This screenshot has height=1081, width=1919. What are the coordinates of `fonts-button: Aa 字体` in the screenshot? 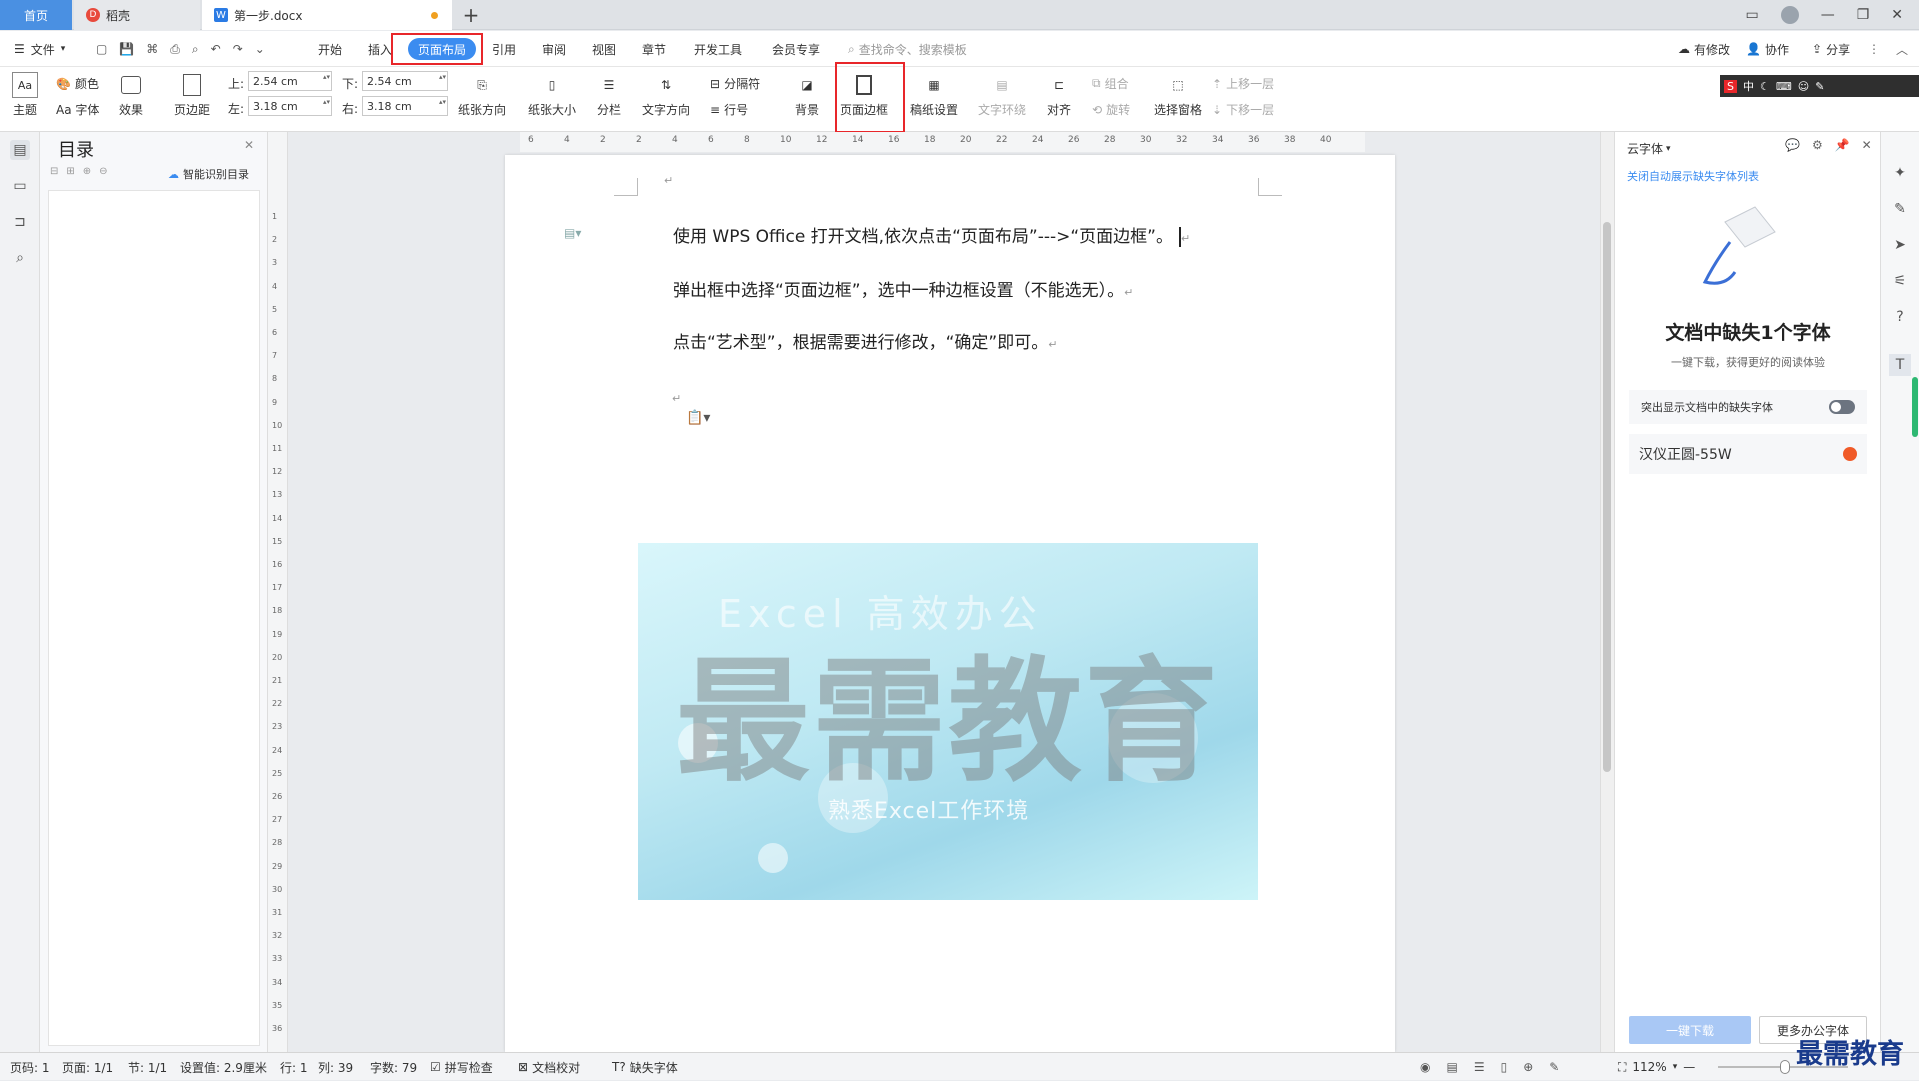 It's located at (77, 109).